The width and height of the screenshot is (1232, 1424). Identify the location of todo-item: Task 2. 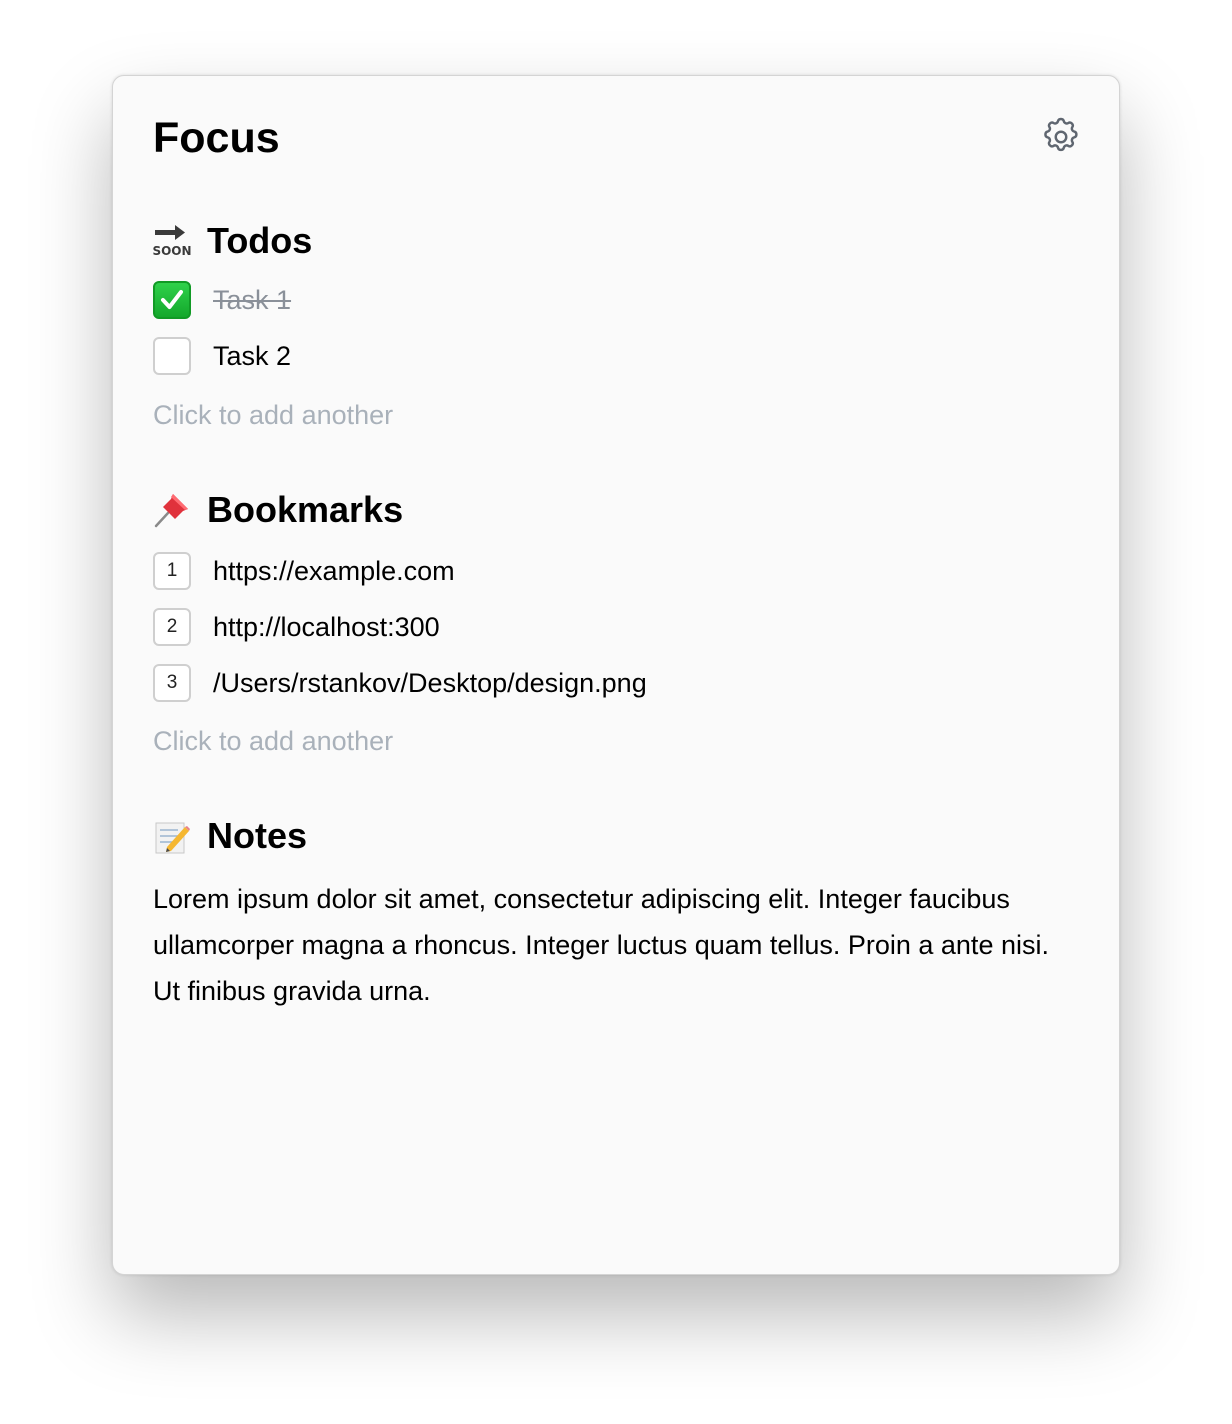
(222, 356).